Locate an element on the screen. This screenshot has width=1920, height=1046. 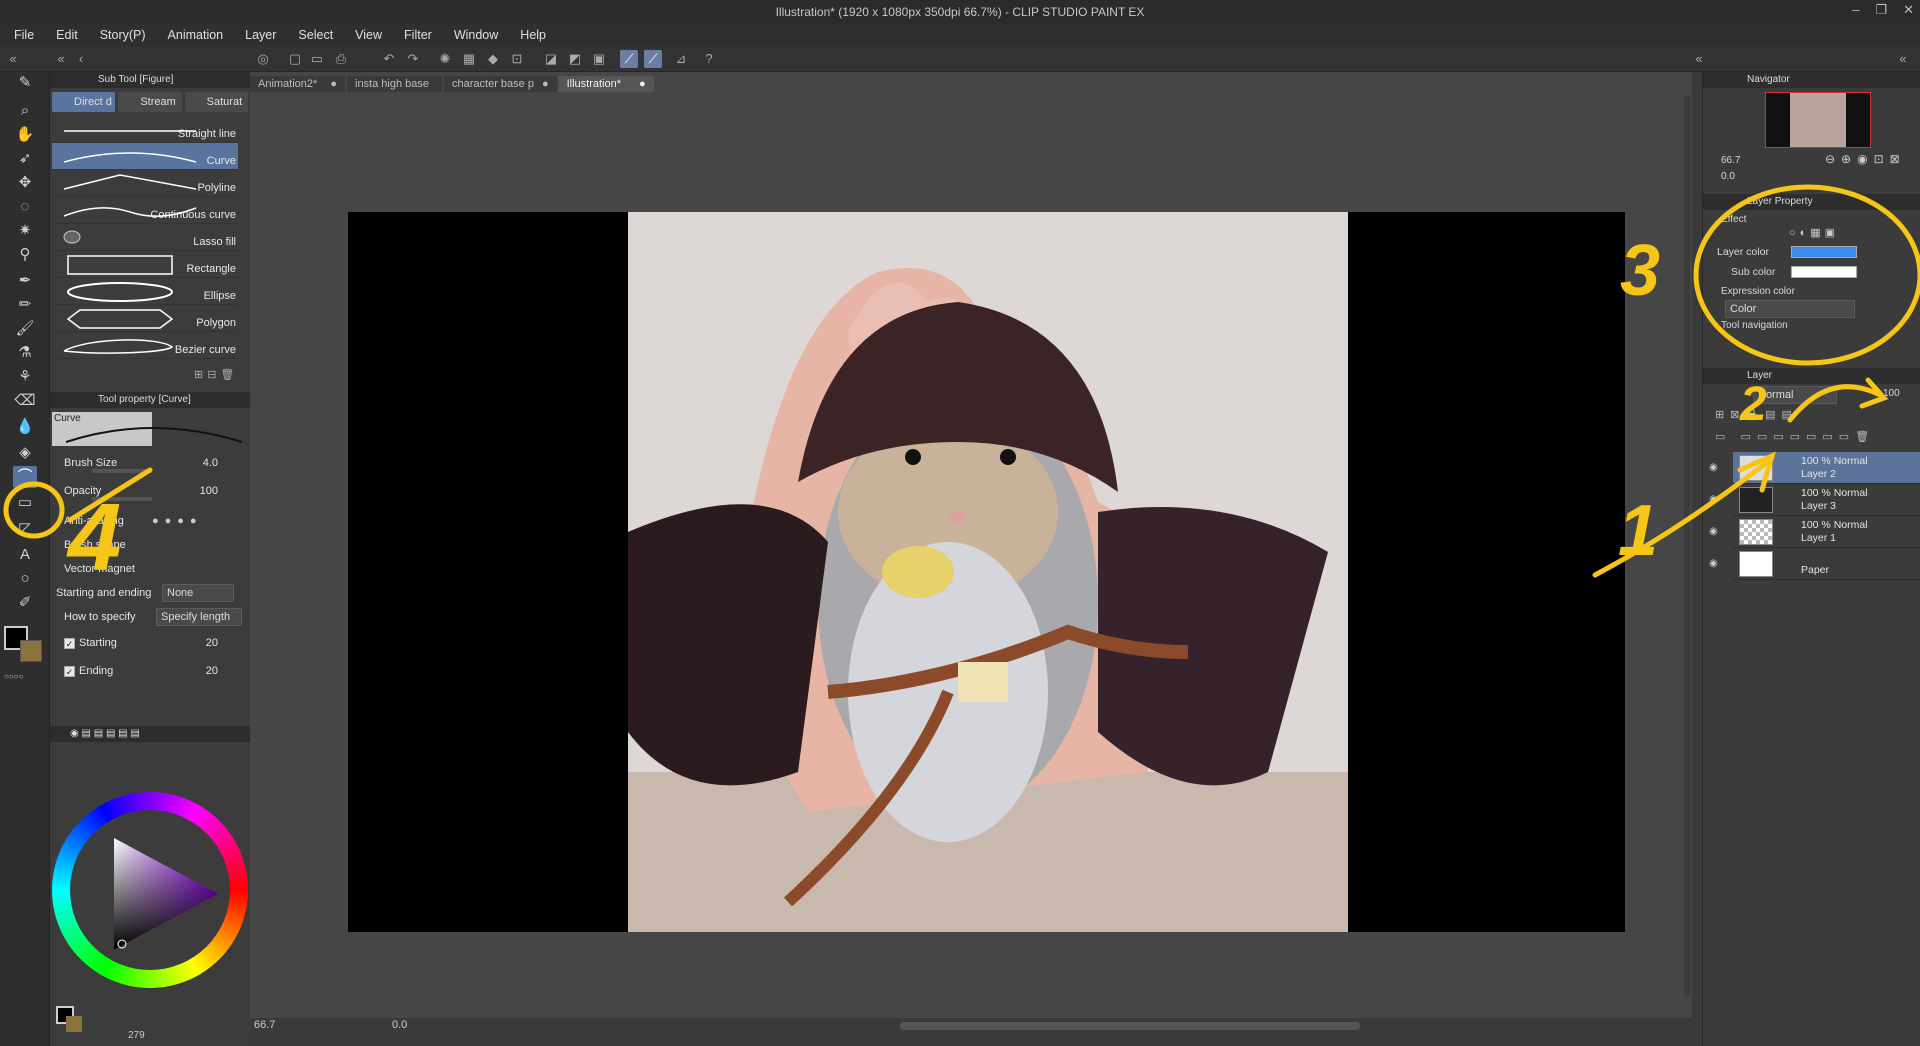
subtool-rectangle: Rectangle is located at coordinates (145, 264).